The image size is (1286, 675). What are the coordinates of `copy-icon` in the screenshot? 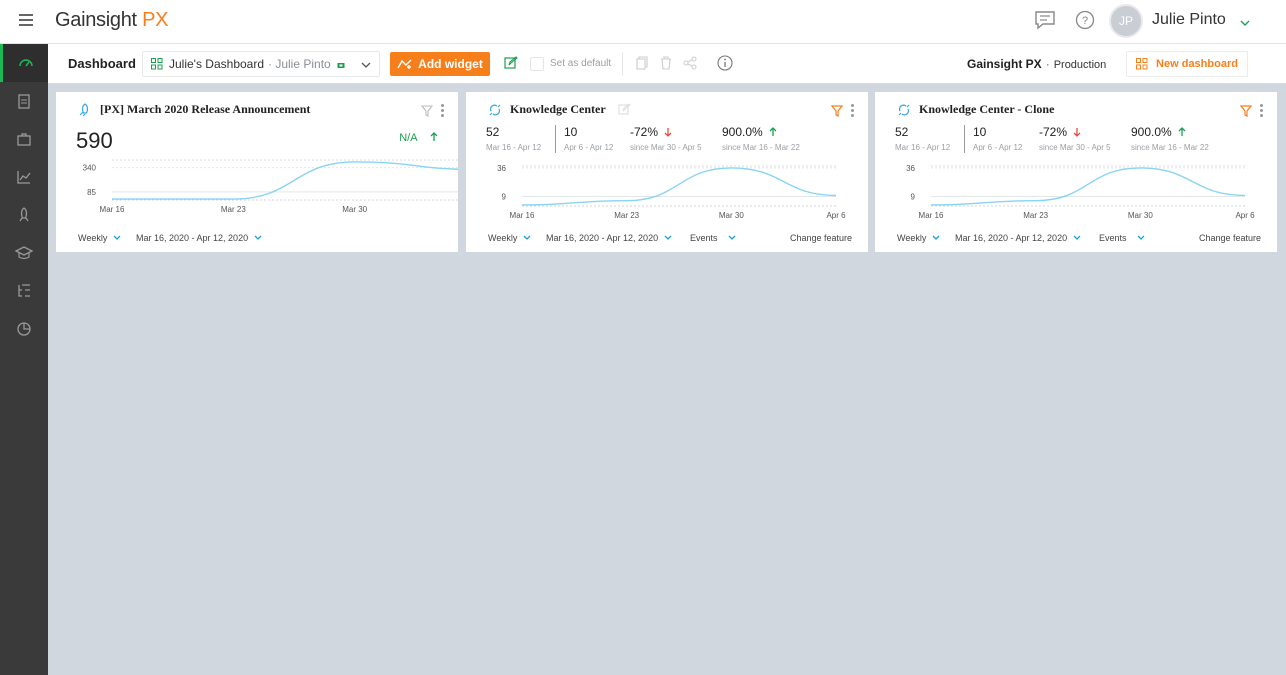 It's located at (642, 65).